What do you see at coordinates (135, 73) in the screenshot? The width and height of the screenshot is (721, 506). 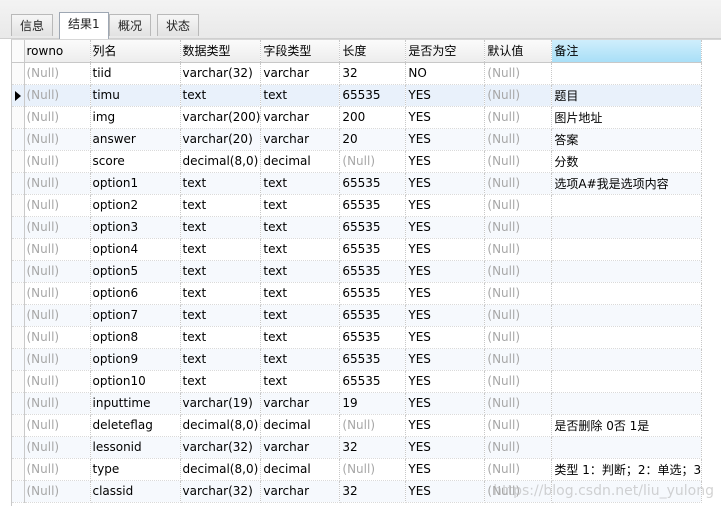 I see `column-name-cell: tiid` at bounding box center [135, 73].